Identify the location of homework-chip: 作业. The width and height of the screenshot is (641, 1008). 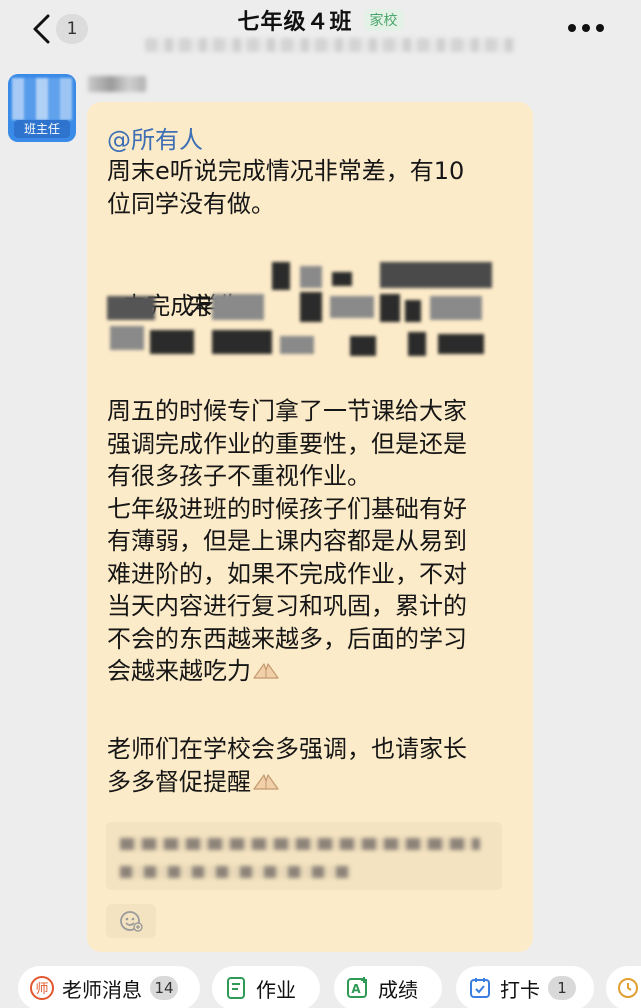
(266, 987).